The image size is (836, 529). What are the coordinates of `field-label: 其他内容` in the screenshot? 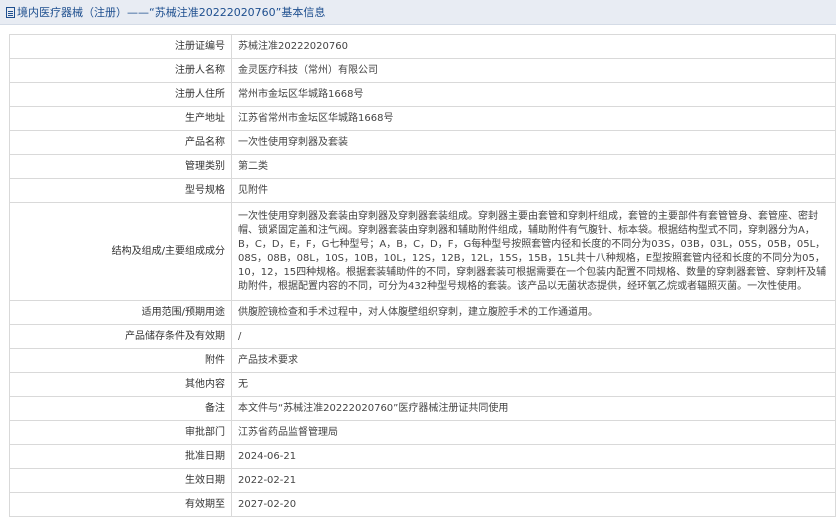 It's located at (120, 384).